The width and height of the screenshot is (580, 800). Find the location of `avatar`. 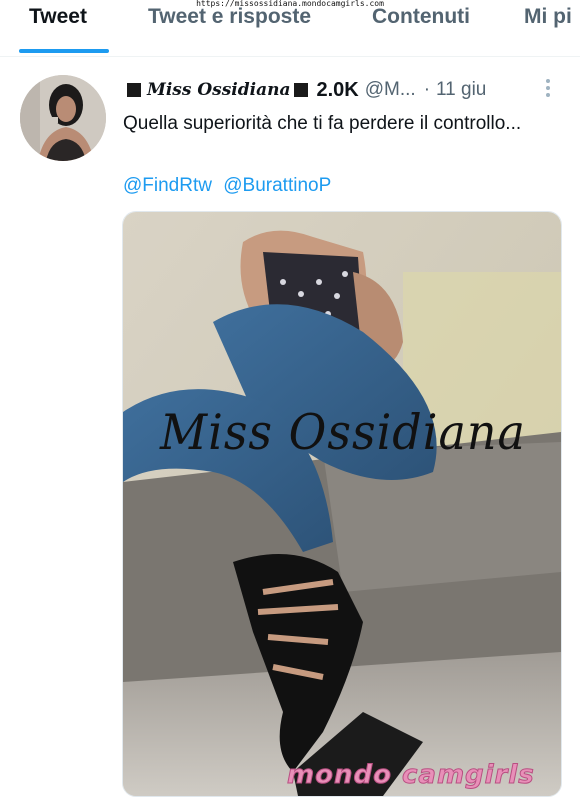

avatar is located at coordinates (63, 118).